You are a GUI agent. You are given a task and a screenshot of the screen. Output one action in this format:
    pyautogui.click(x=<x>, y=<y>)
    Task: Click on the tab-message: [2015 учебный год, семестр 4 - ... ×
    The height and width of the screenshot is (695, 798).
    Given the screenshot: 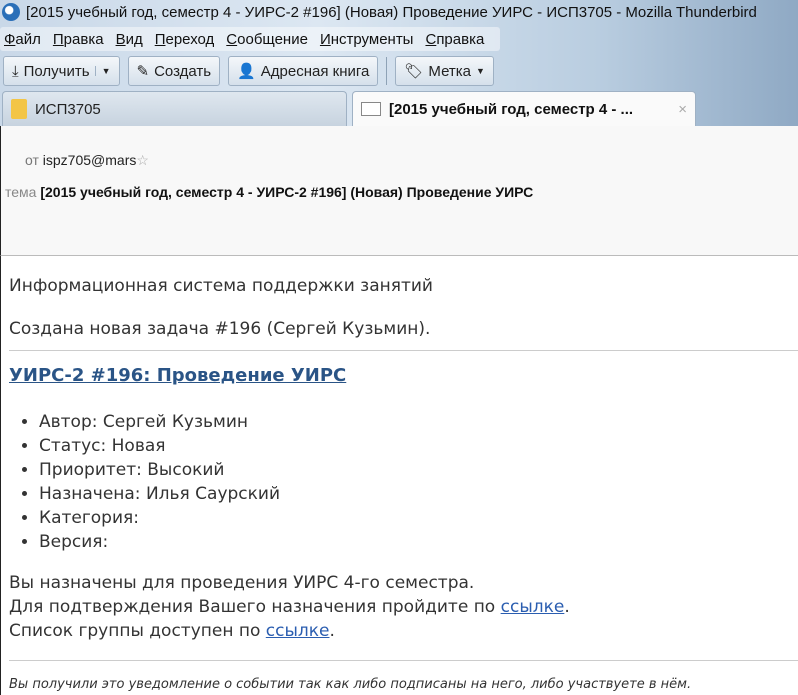 What is the action you would take?
    pyautogui.click(x=524, y=108)
    